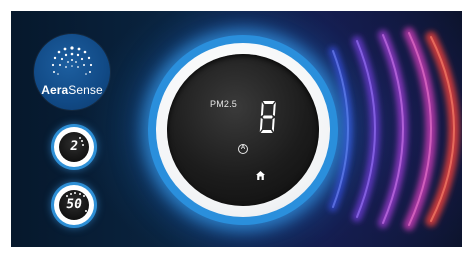  I want to click on mini-dial-face: 50, so click(74, 205).